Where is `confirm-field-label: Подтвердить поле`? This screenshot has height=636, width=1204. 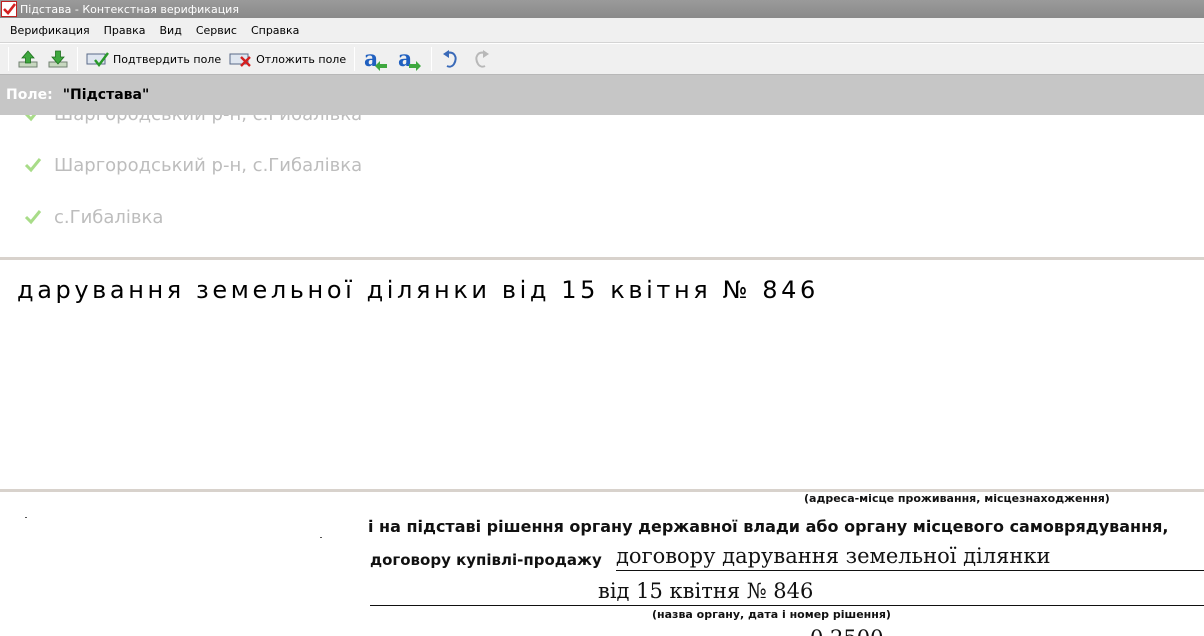
confirm-field-label: Подтвердить поле is located at coordinates (167, 59).